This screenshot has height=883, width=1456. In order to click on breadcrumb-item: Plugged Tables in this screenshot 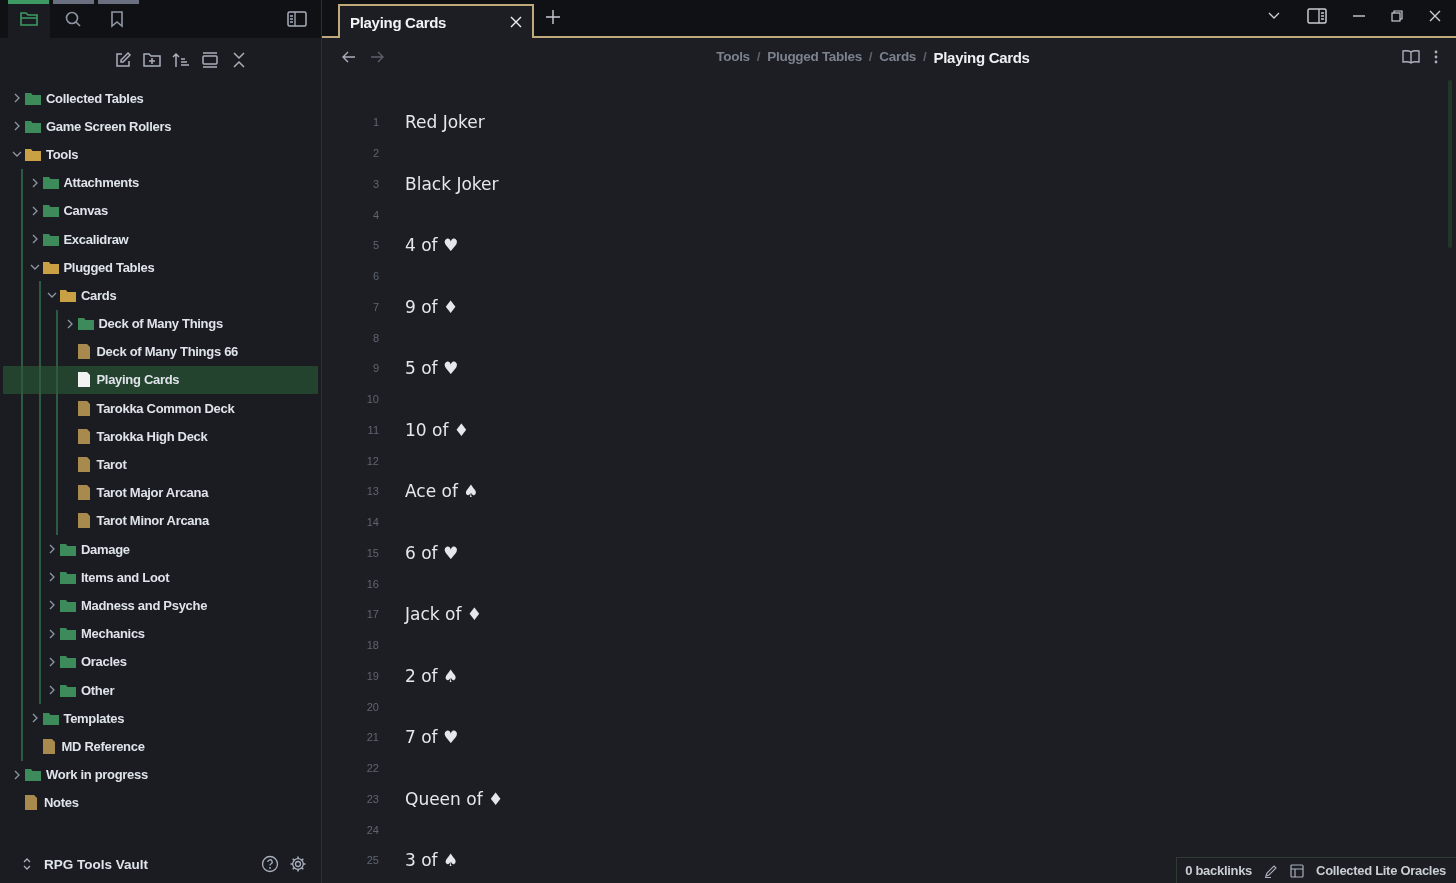, I will do `click(814, 57)`.